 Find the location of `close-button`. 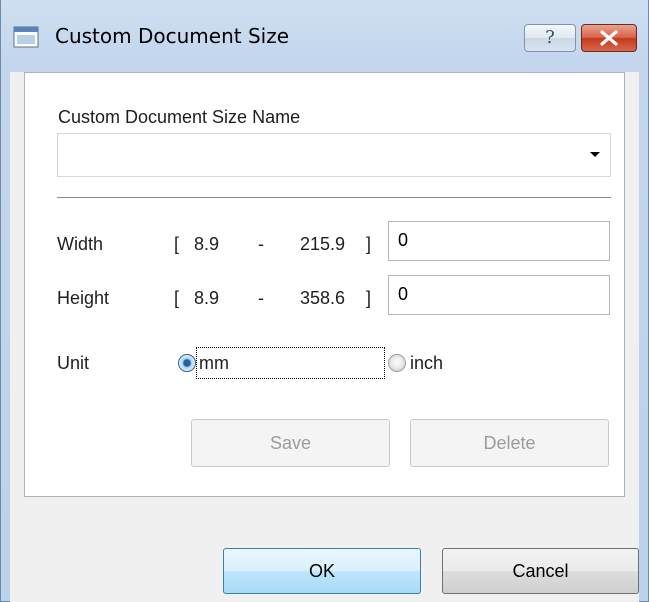

close-button is located at coordinates (609, 38).